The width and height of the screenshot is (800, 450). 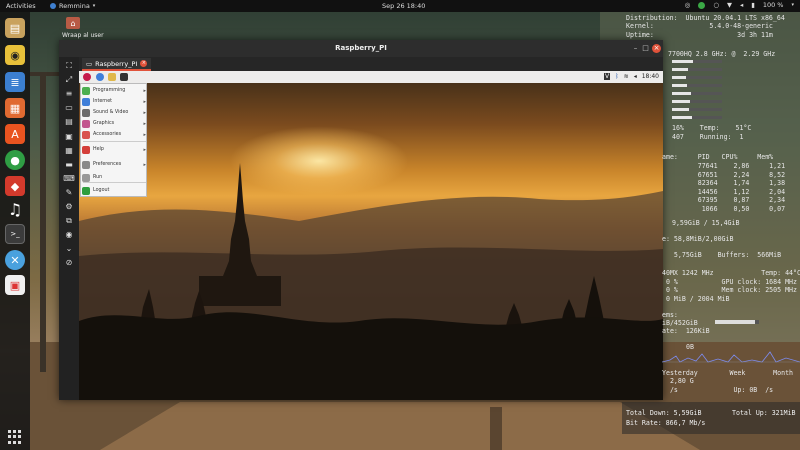 What do you see at coordinates (617, 76) in the screenshot?
I see `bluetooth-icon: ᛒ` at bounding box center [617, 76].